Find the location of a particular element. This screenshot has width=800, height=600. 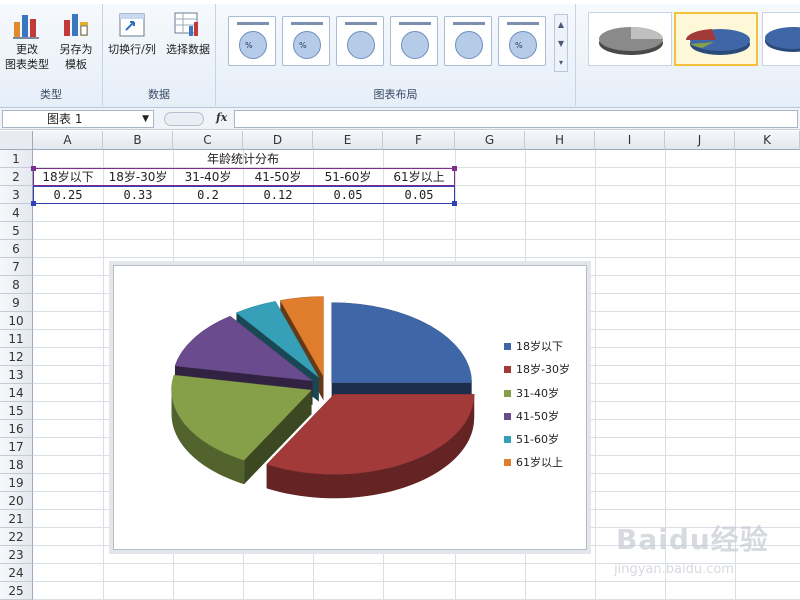

chart-legend: 18岁以下 18岁-30岁 31-40岁 41-50岁 51-60岁 61岁以上 is located at coordinates (544, 410).